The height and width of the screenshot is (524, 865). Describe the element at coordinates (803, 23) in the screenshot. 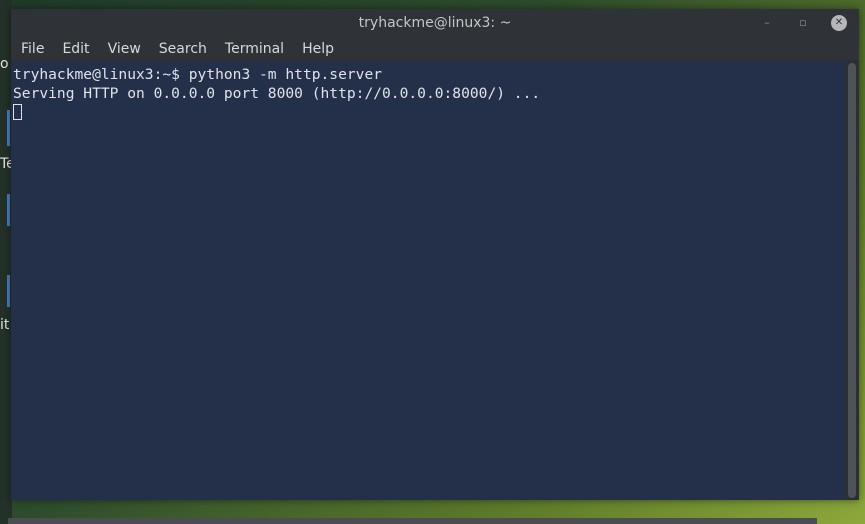

I see `maximize-button: ▫` at that location.